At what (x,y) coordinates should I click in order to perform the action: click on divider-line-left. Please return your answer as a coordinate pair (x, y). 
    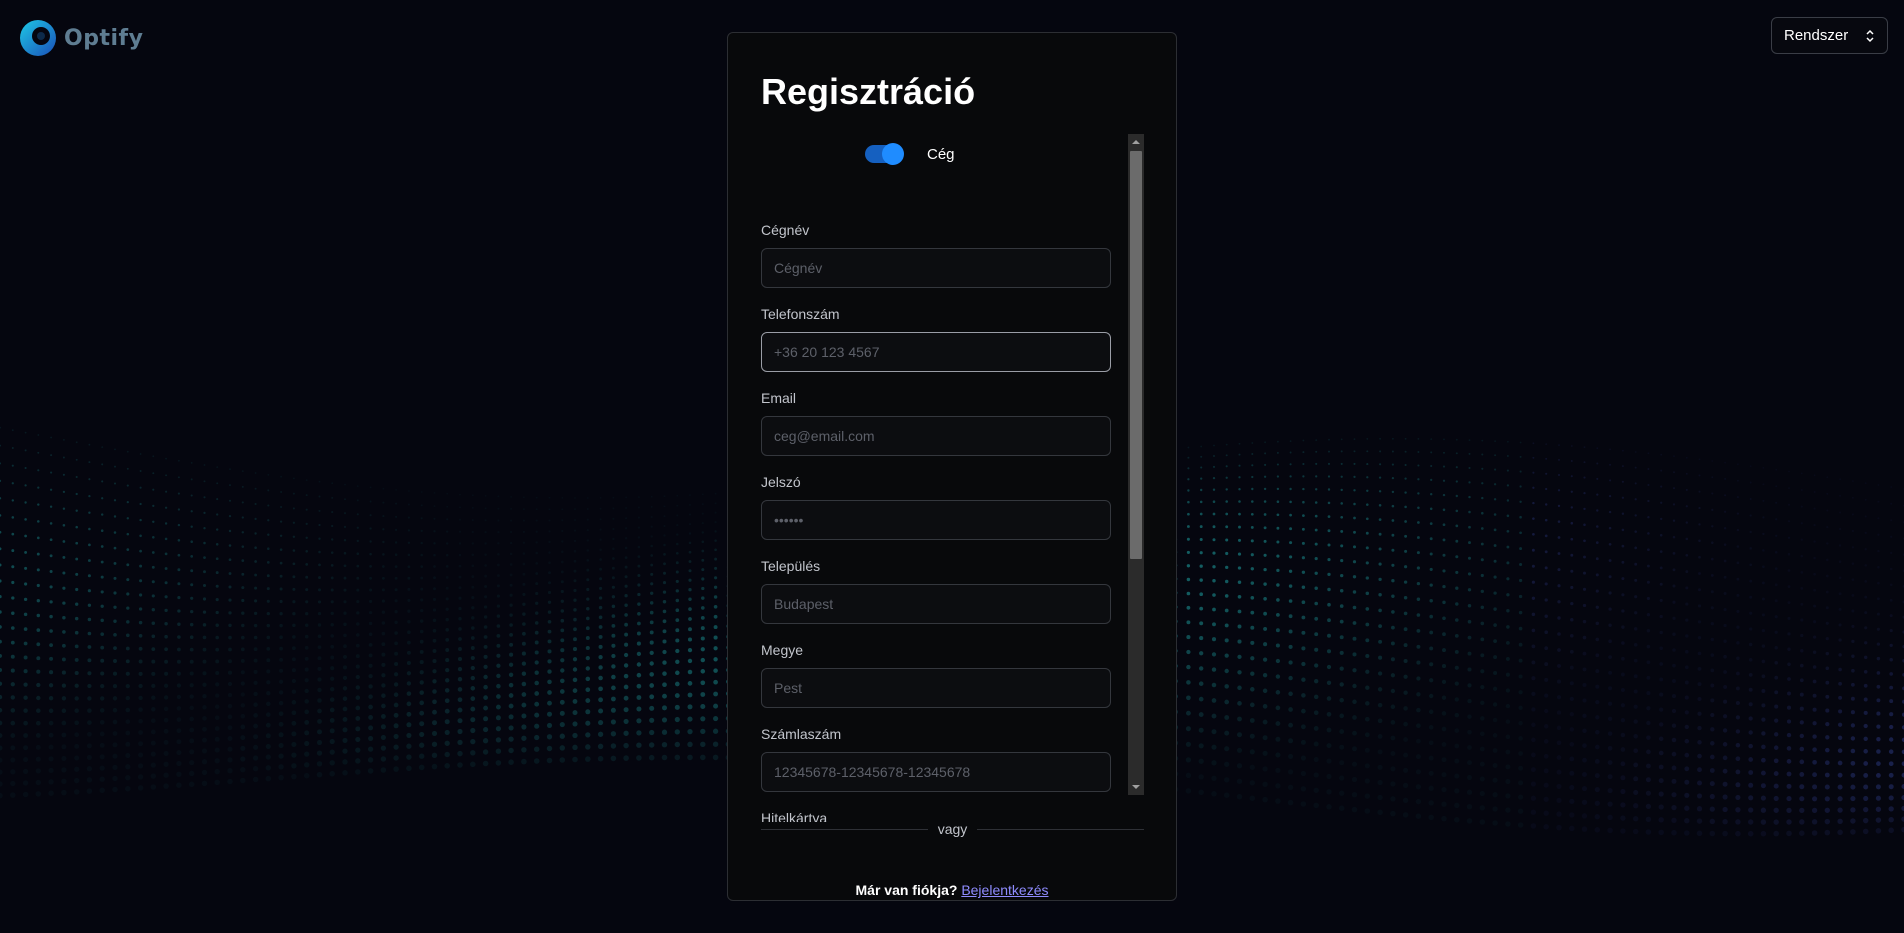
    Looking at the image, I should click on (844, 829).